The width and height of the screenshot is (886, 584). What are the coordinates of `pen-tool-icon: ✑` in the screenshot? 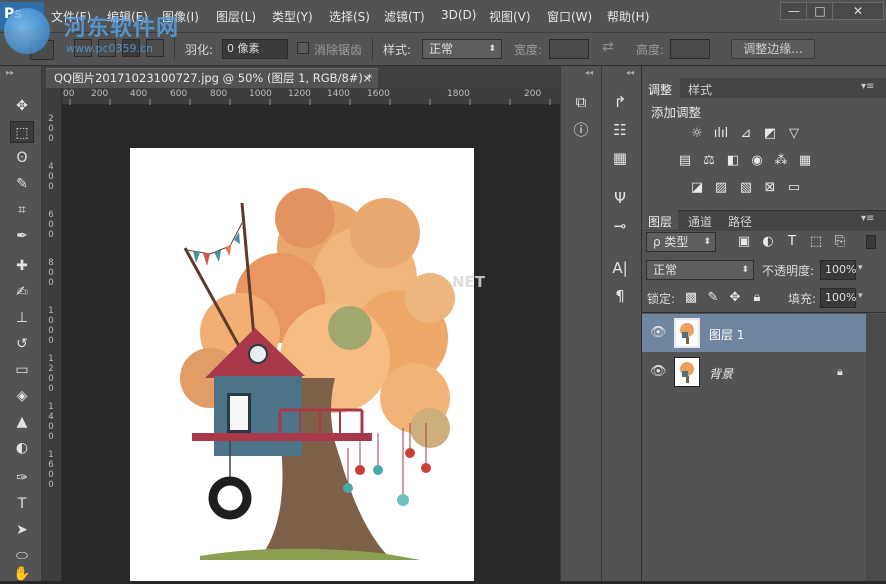 It's located at (22, 478).